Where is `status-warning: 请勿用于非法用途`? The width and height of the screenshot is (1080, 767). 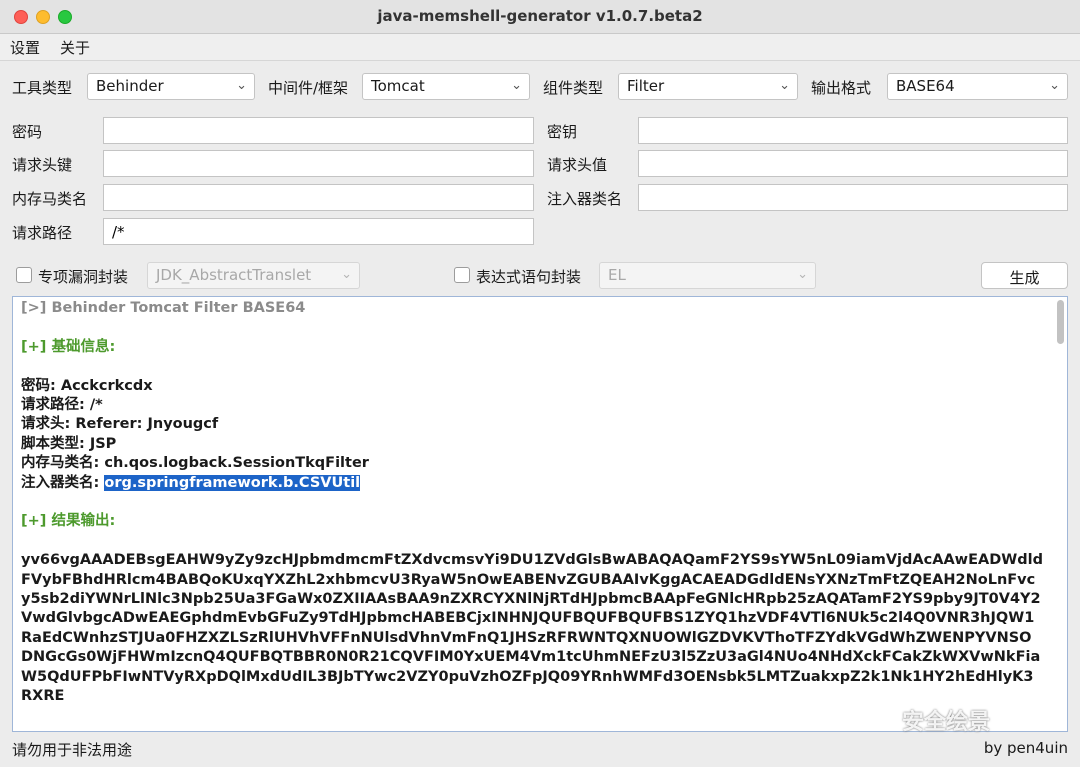
status-warning: 请勿用于非法用途 is located at coordinates (72, 750).